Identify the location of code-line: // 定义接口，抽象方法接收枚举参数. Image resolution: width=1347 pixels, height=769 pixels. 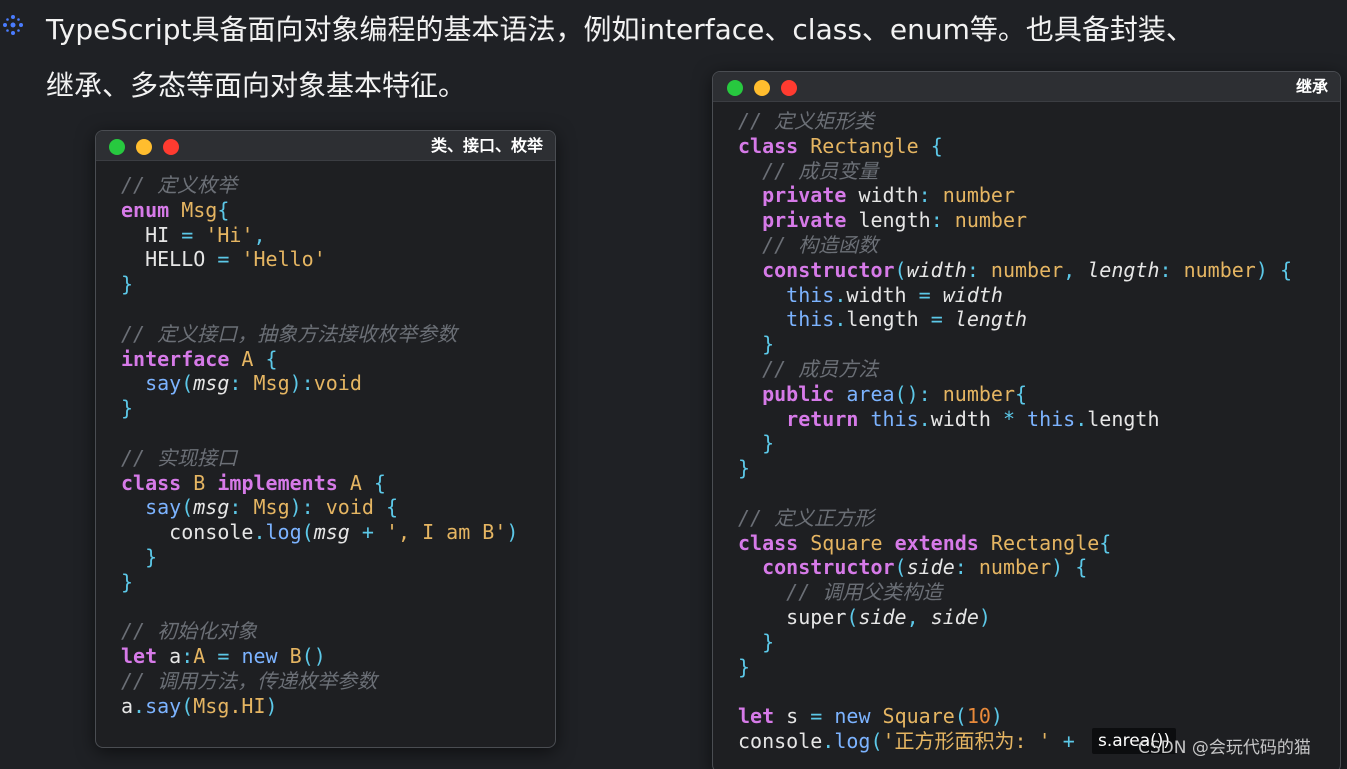
(289, 333).